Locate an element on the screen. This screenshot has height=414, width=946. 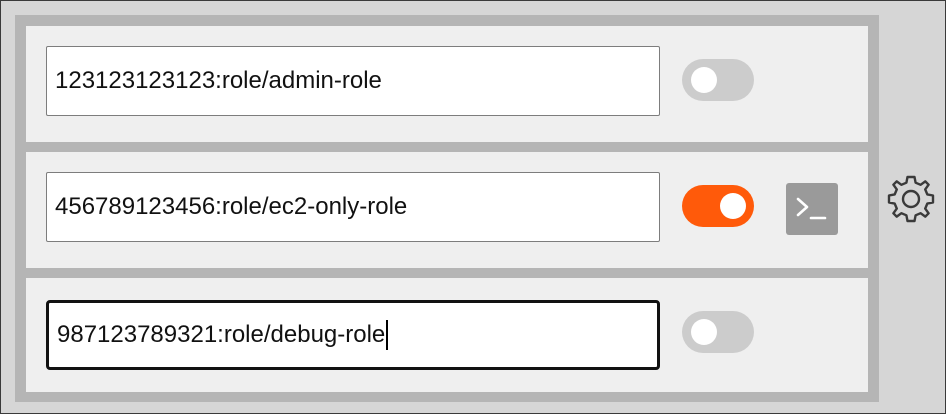
role-arn-text: 987123789321:role/debug-role is located at coordinates (221, 334).